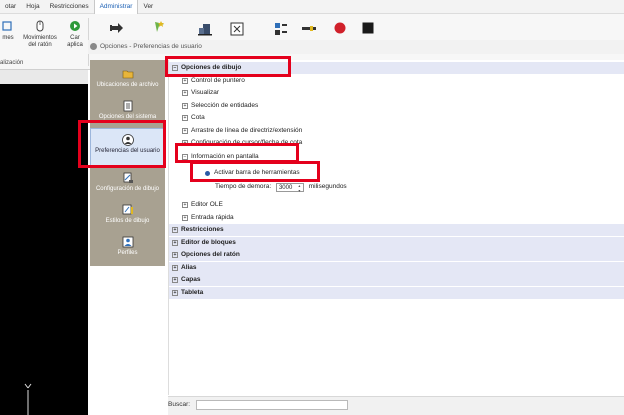 The width and height of the screenshot is (624, 415). What do you see at coordinates (396, 118) in the screenshot?
I see `tree-row-dimension: + Cota` at bounding box center [396, 118].